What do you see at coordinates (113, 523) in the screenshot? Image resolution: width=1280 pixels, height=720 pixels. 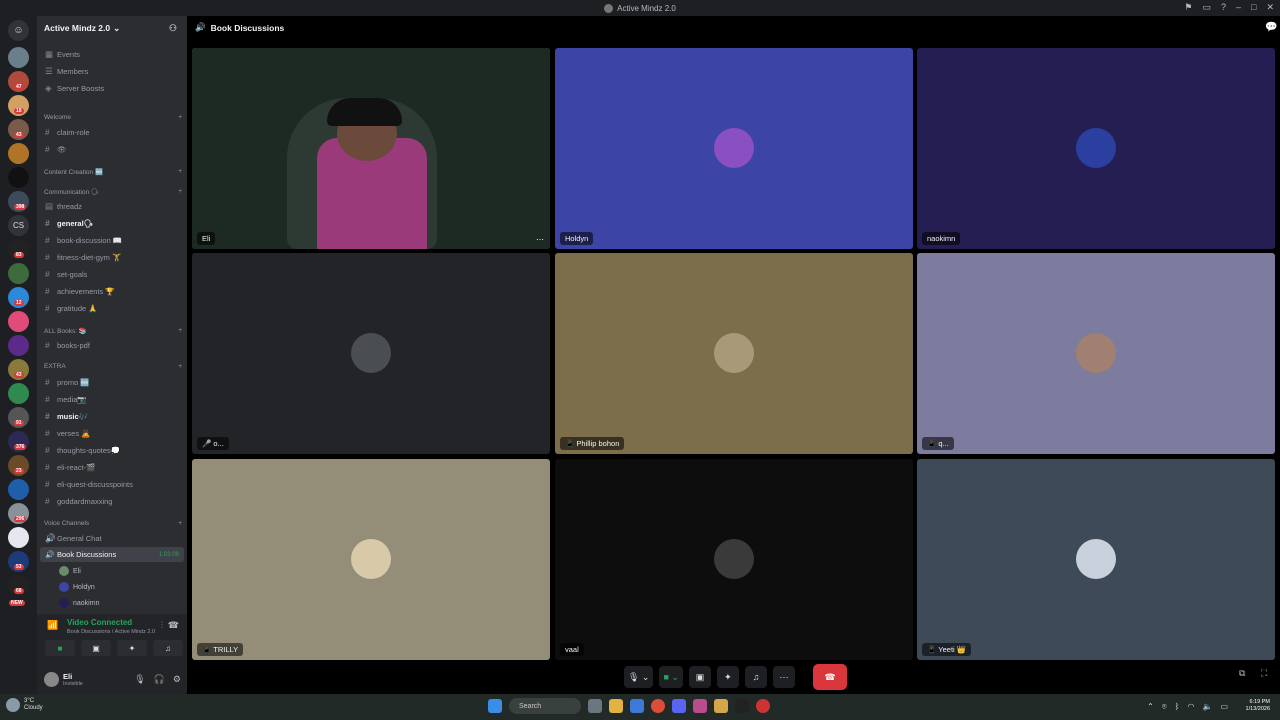 I see `category-voice-channels: Voice Channels +` at bounding box center [113, 523].